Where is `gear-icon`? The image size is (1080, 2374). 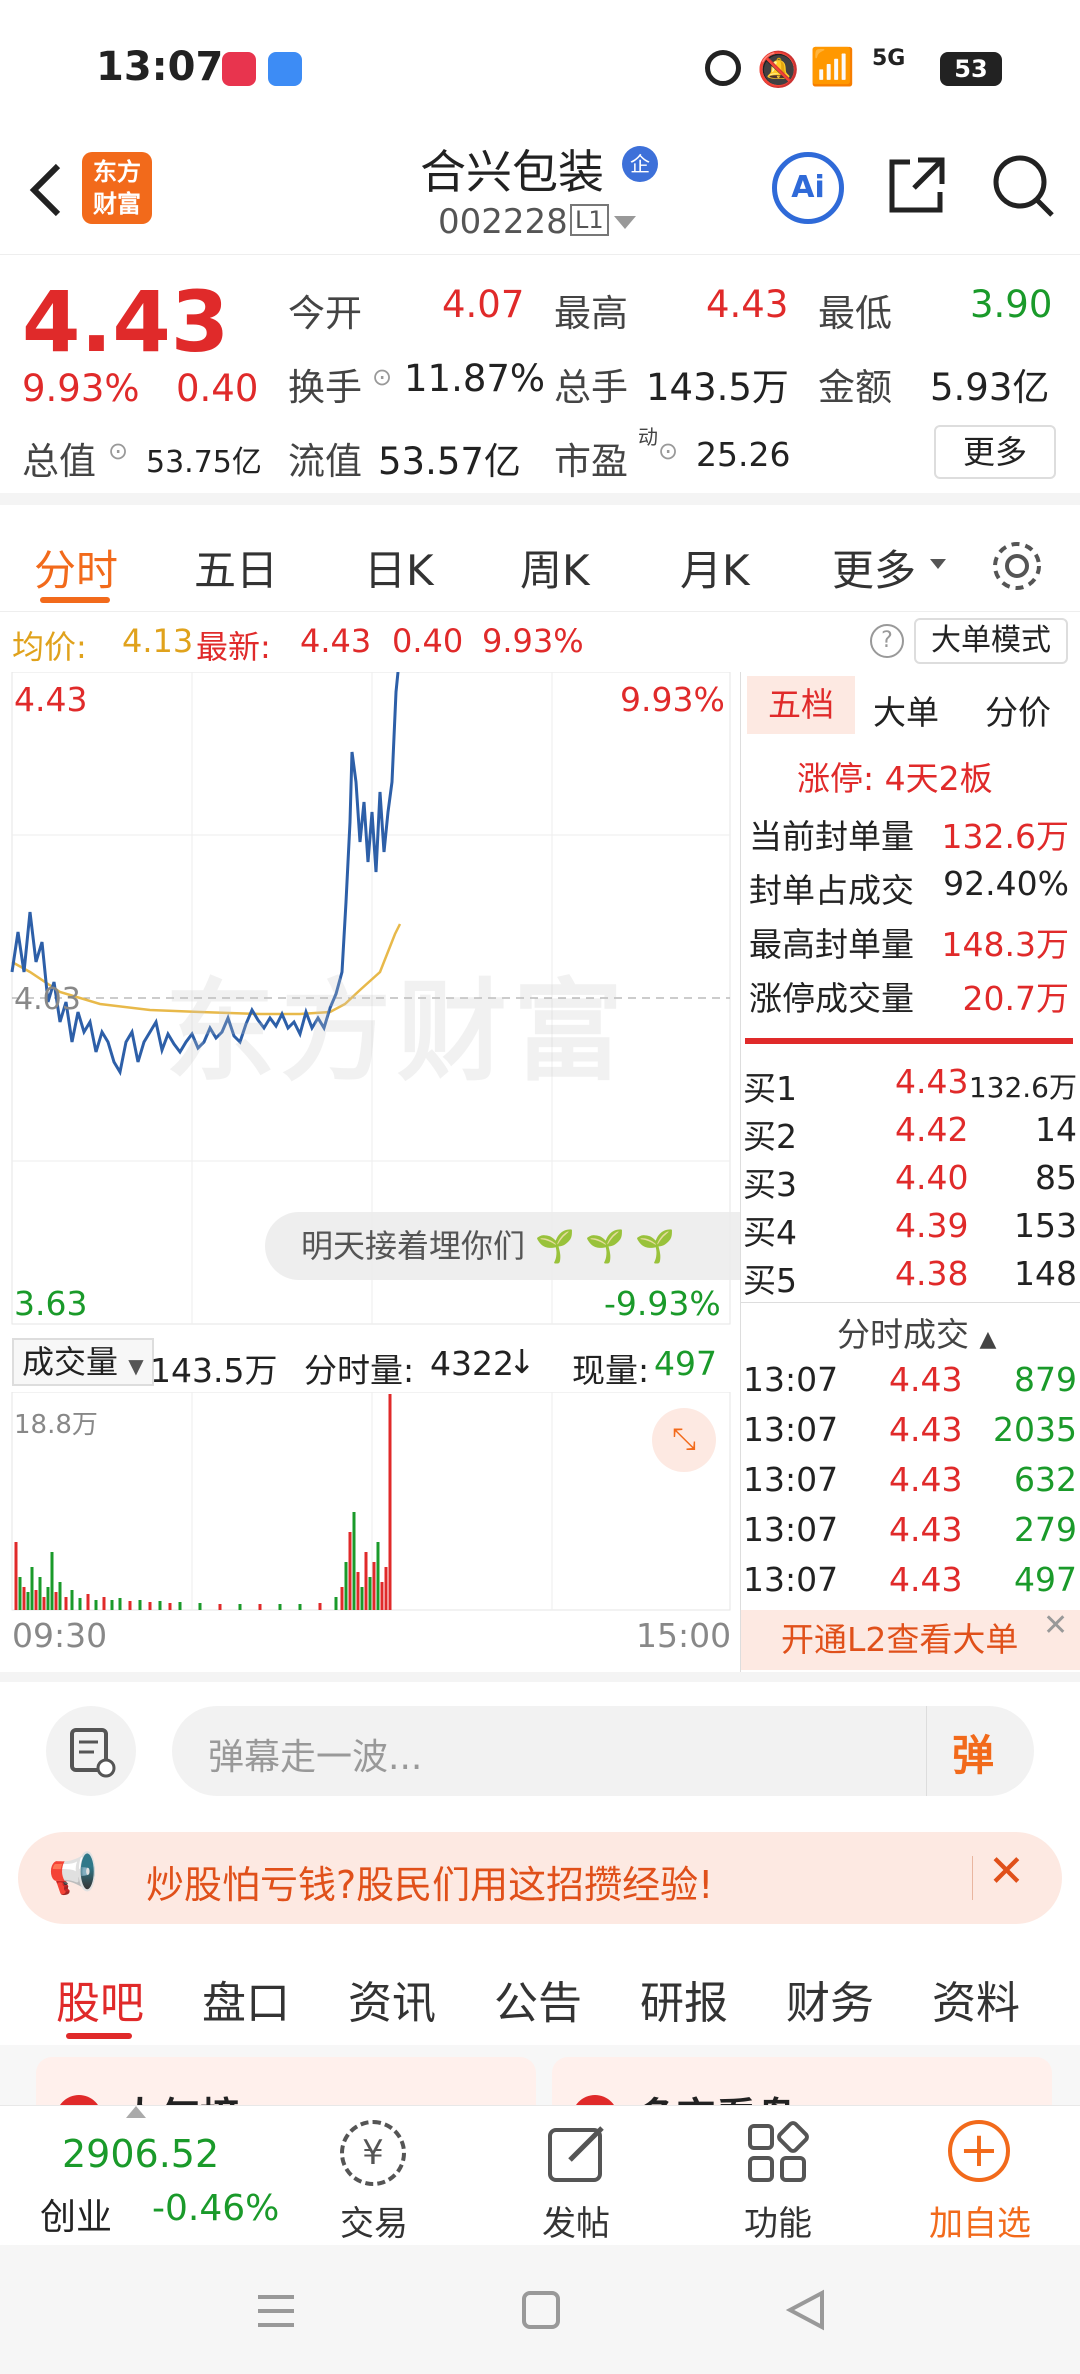
gear-icon is located at coordinates (1017, 568).